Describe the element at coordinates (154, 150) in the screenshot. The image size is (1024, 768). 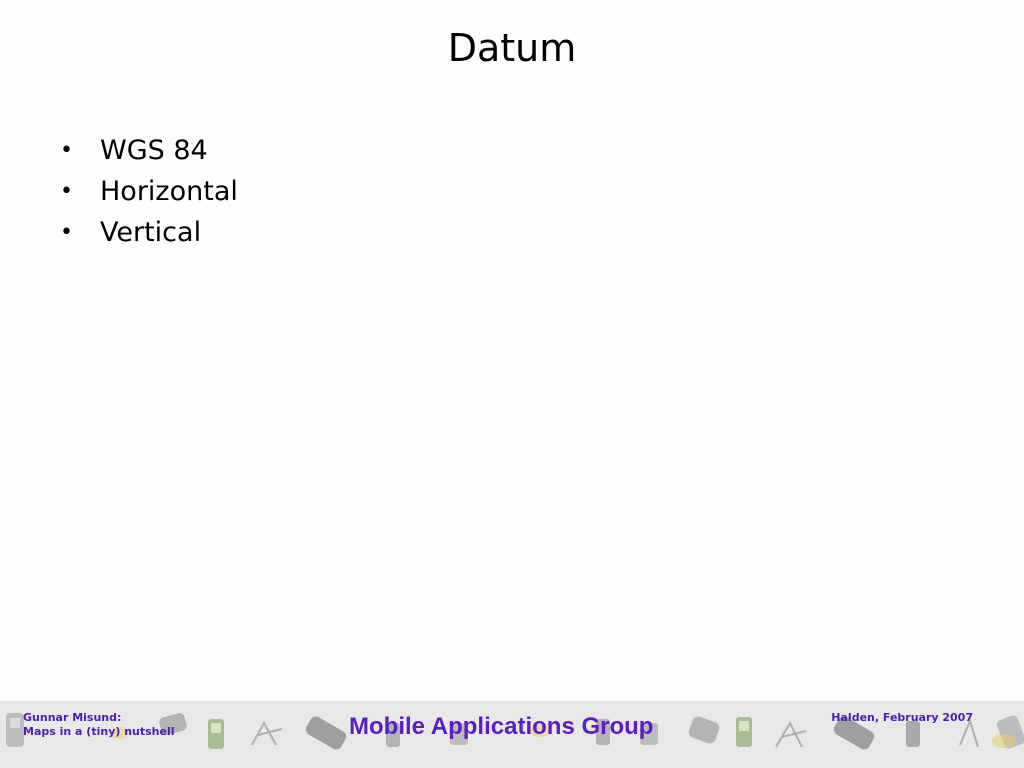
I see `bullet-text: WGS 84` at that location.